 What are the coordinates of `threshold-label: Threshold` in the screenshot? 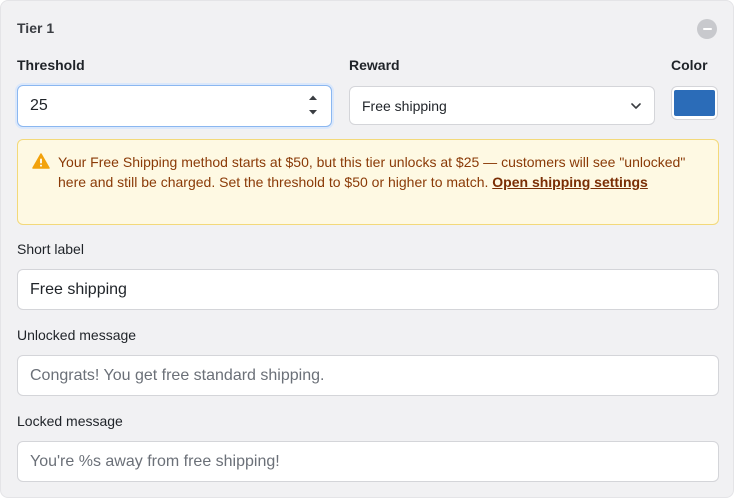 It's located at (51, 65).